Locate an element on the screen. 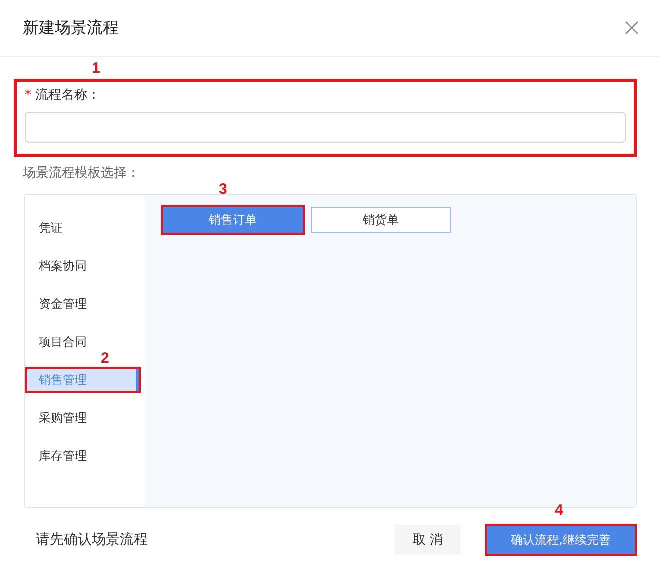 This screenshot has width=659, height=565. hint-text: 请先确认场景流程 is located at coordinates (92, 540).